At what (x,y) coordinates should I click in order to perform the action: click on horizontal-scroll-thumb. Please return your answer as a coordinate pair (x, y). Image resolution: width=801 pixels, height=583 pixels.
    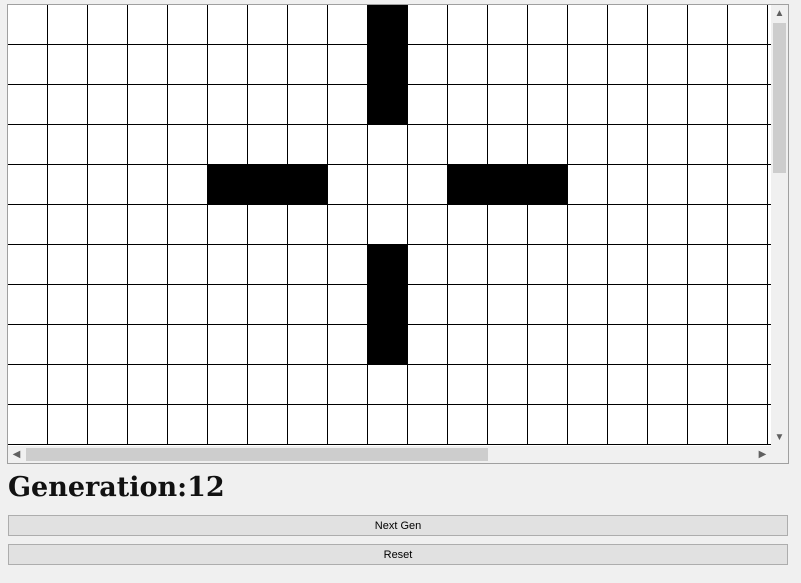
    Looking at the image, I should click on (257, 454).